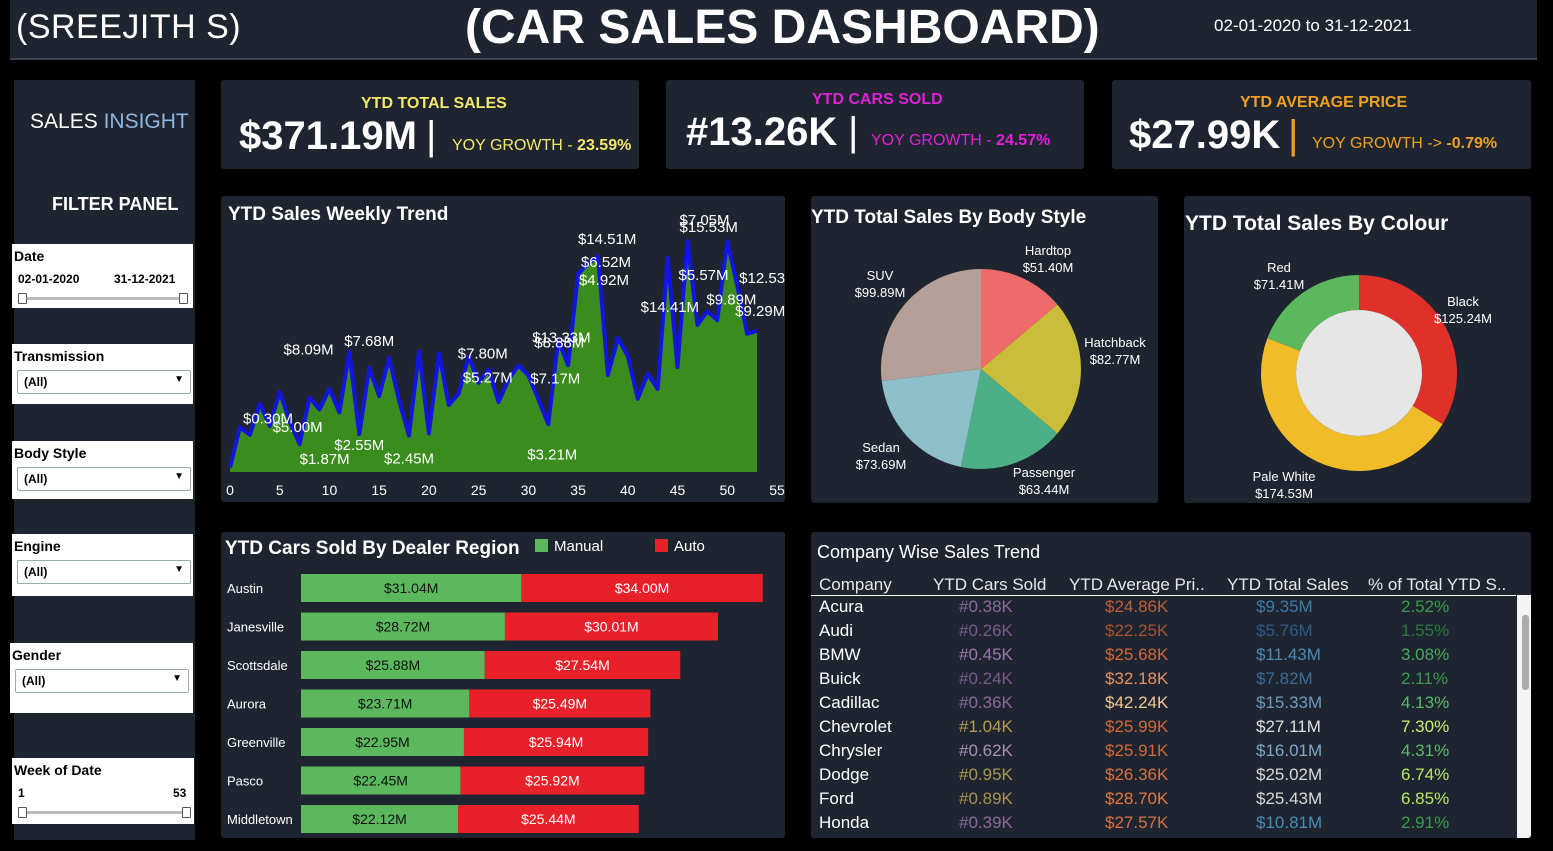  Describe the element at coordinates (103, 791) in the screenshot. I see `week-filter: Week of Date 1 53` at that location.